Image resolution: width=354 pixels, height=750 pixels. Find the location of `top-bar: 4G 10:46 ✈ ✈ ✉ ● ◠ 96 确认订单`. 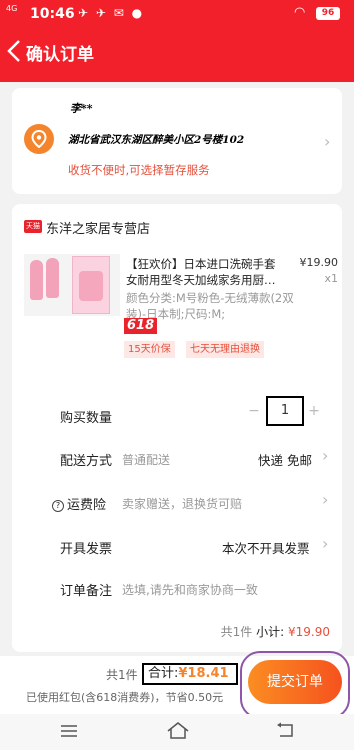

top-bar: 4G 10:46 ✈ ✈ ✉ ● ◠ 96 确认订单 is located at coordinates (177, 41).